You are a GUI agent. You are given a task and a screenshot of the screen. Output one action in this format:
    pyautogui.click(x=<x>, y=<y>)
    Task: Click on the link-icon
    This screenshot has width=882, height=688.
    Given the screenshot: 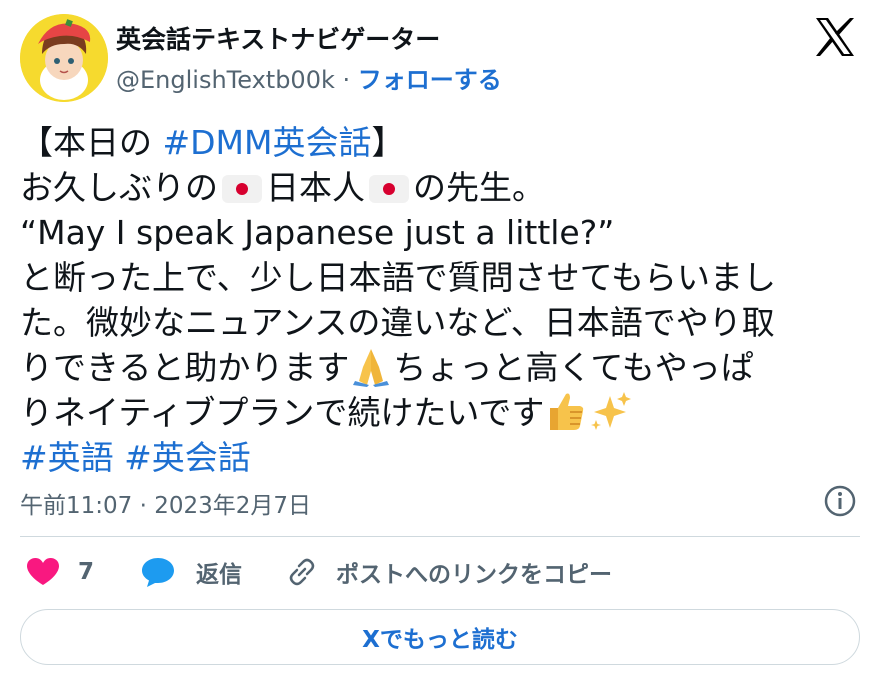 What is the action you would take?
    pyautogui.click(x=302, y=572)
    